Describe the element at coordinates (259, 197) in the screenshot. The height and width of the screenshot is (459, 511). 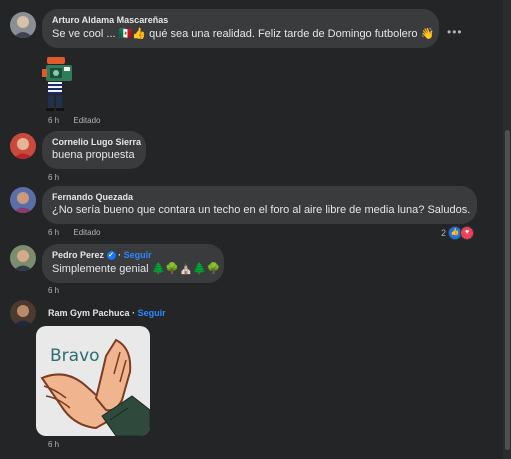
I see `comment-author: Fernando Quezada` at that location.